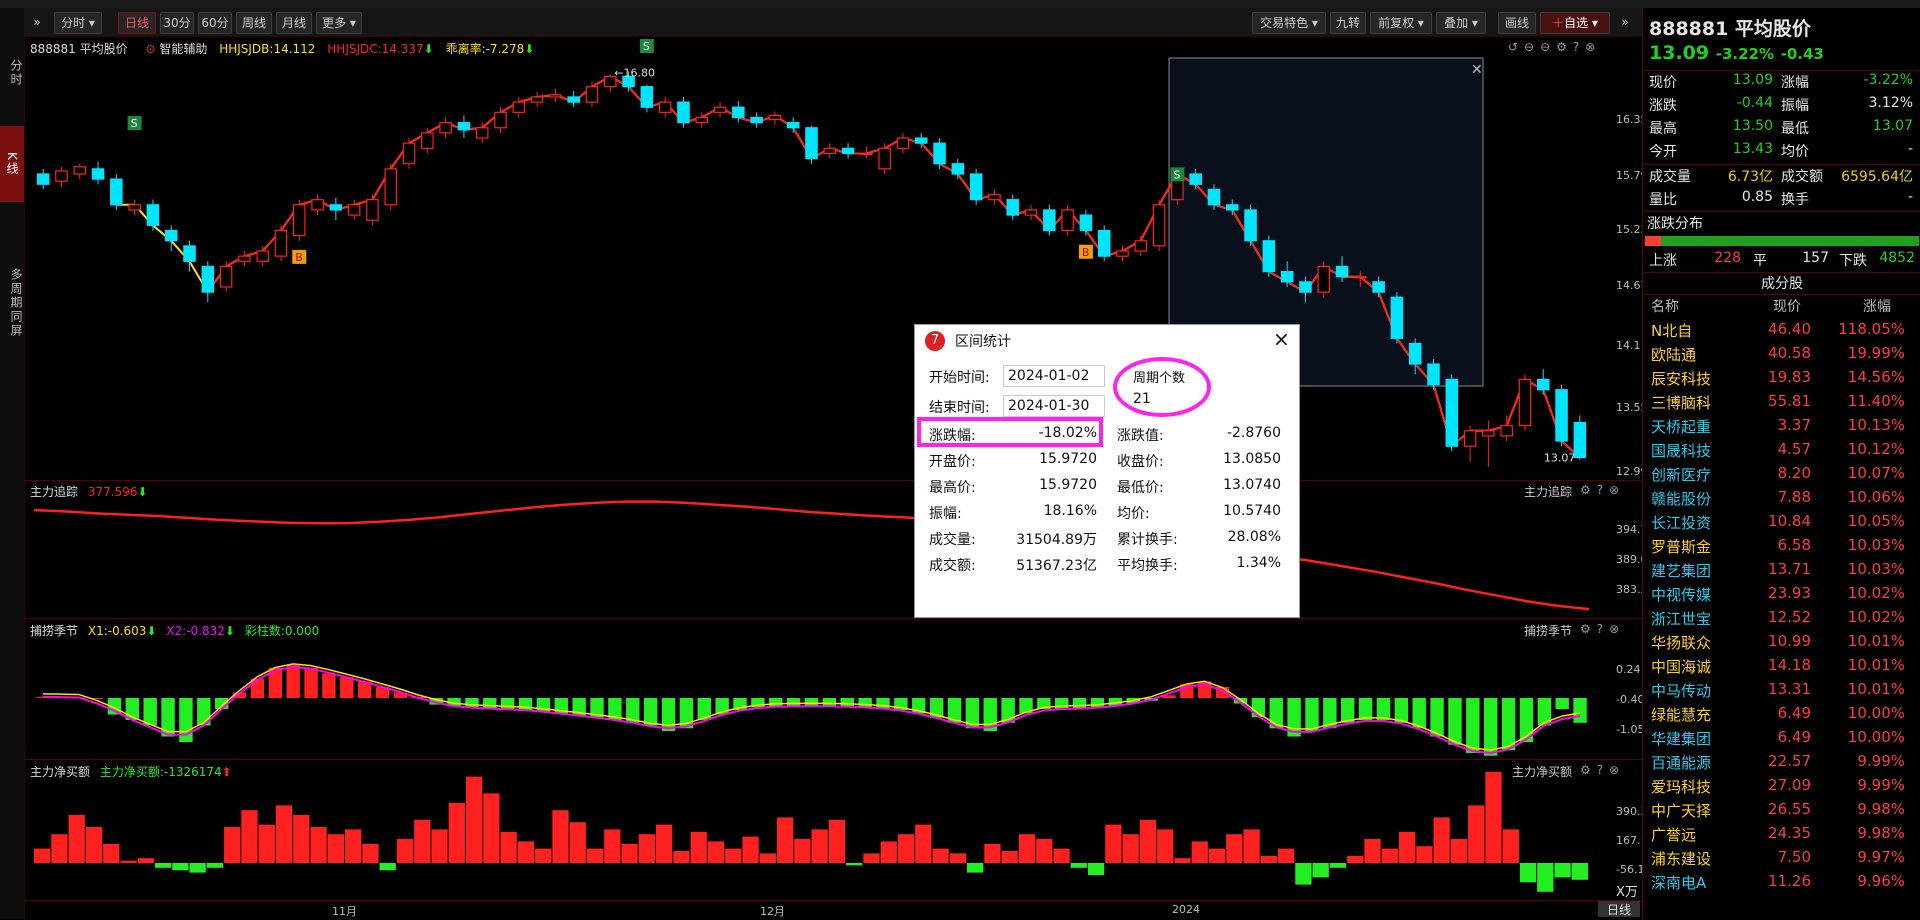 Image resolution: width=1920 pixels, height=920 pixels. What do you see at coordinates (1752, 80) in the screenshot?
I see `field-value: 13.09` at bounding box center [1752, 80].